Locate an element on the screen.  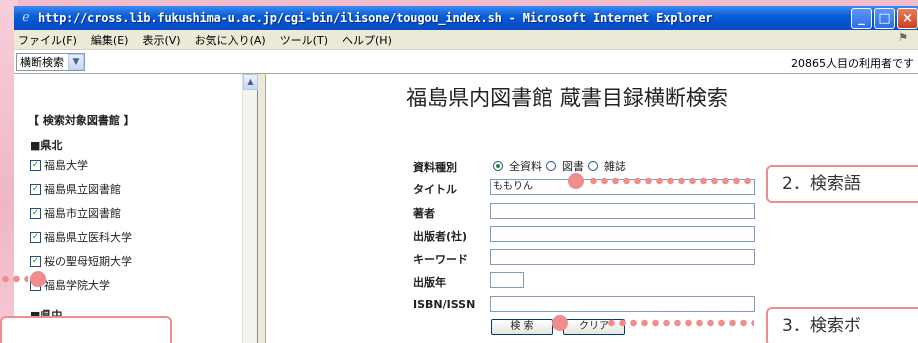
minimize-button: _ is located at coordinates (861, 18).